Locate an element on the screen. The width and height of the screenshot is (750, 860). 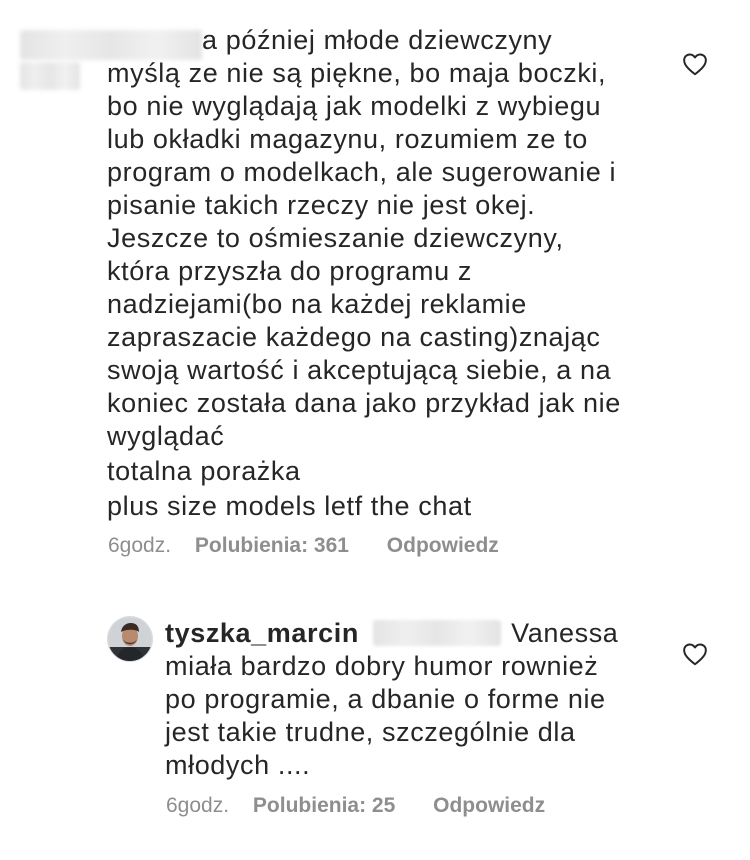
likes-count-link: Polubienia: 361 is located at coordinates (272, 546).